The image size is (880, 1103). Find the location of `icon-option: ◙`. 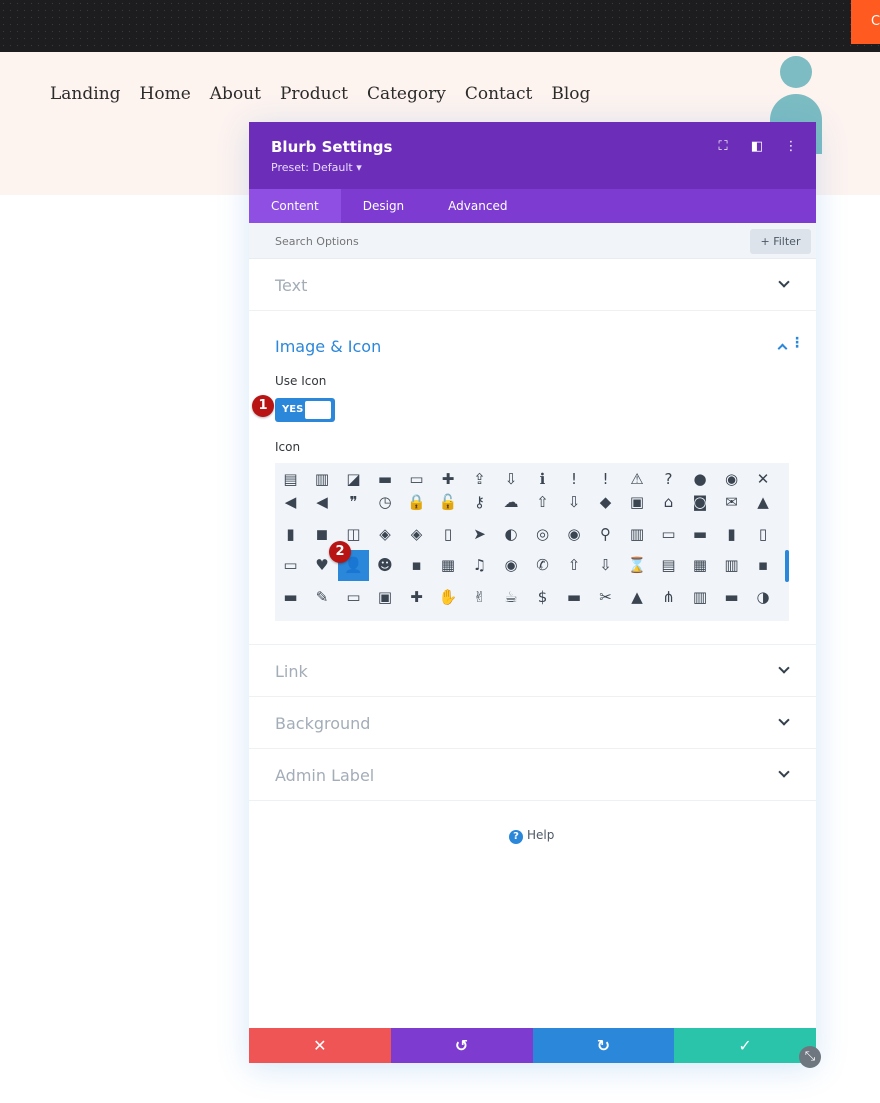

icon-option: ◙ is located at coordinates (700, 502).